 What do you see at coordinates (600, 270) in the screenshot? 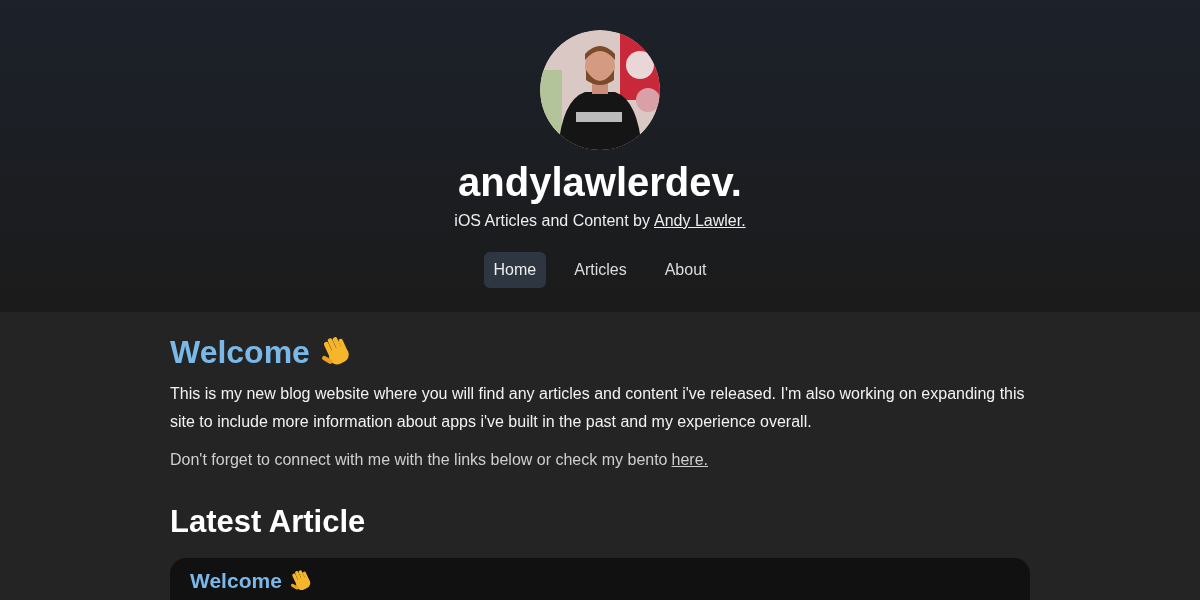
I see `nav-tab: Articles` at bounding box center [600, 270].